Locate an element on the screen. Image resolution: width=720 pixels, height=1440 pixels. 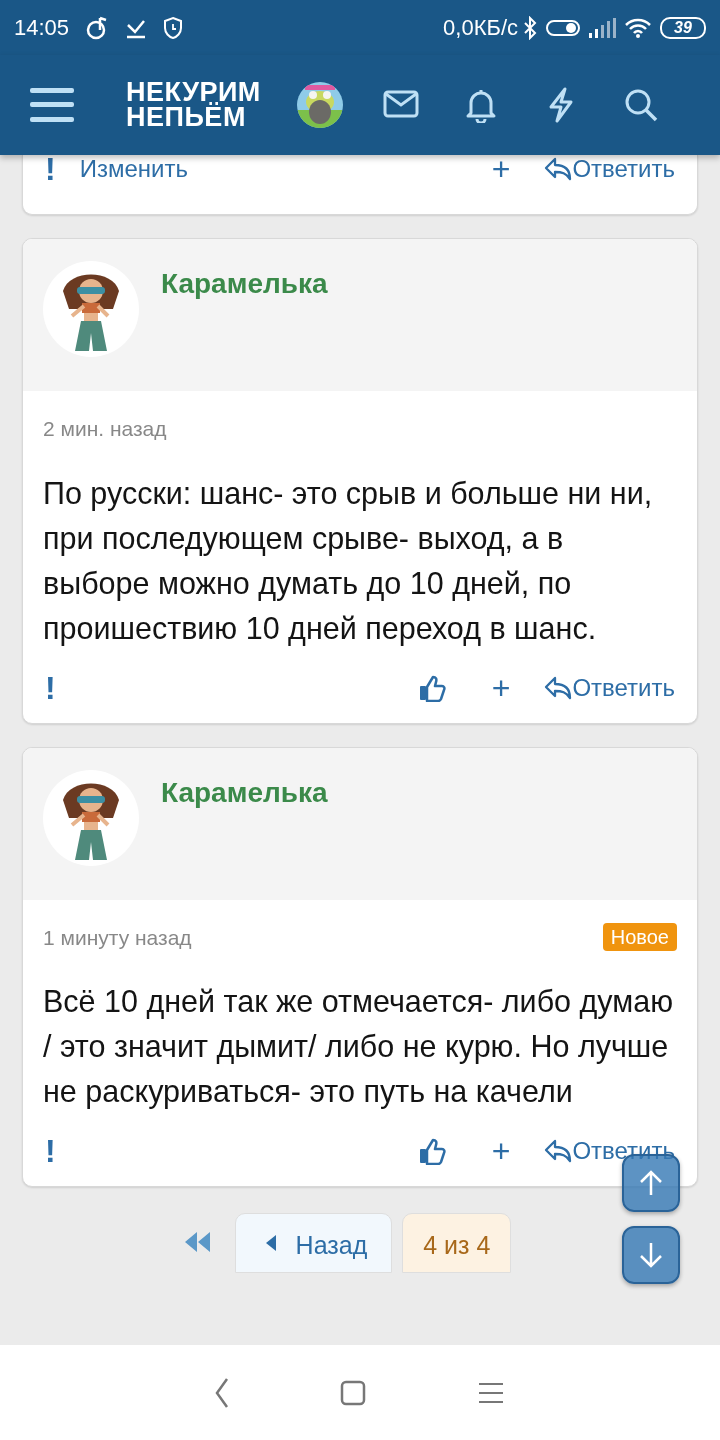
post-text: По русски: шанс- это срыв и больше ни ни, при последующем срыве- выход, а в выборе можно думать до 10 дней, по проишествию 10 дней переход в шанс. is located at coordinates (348, 561).